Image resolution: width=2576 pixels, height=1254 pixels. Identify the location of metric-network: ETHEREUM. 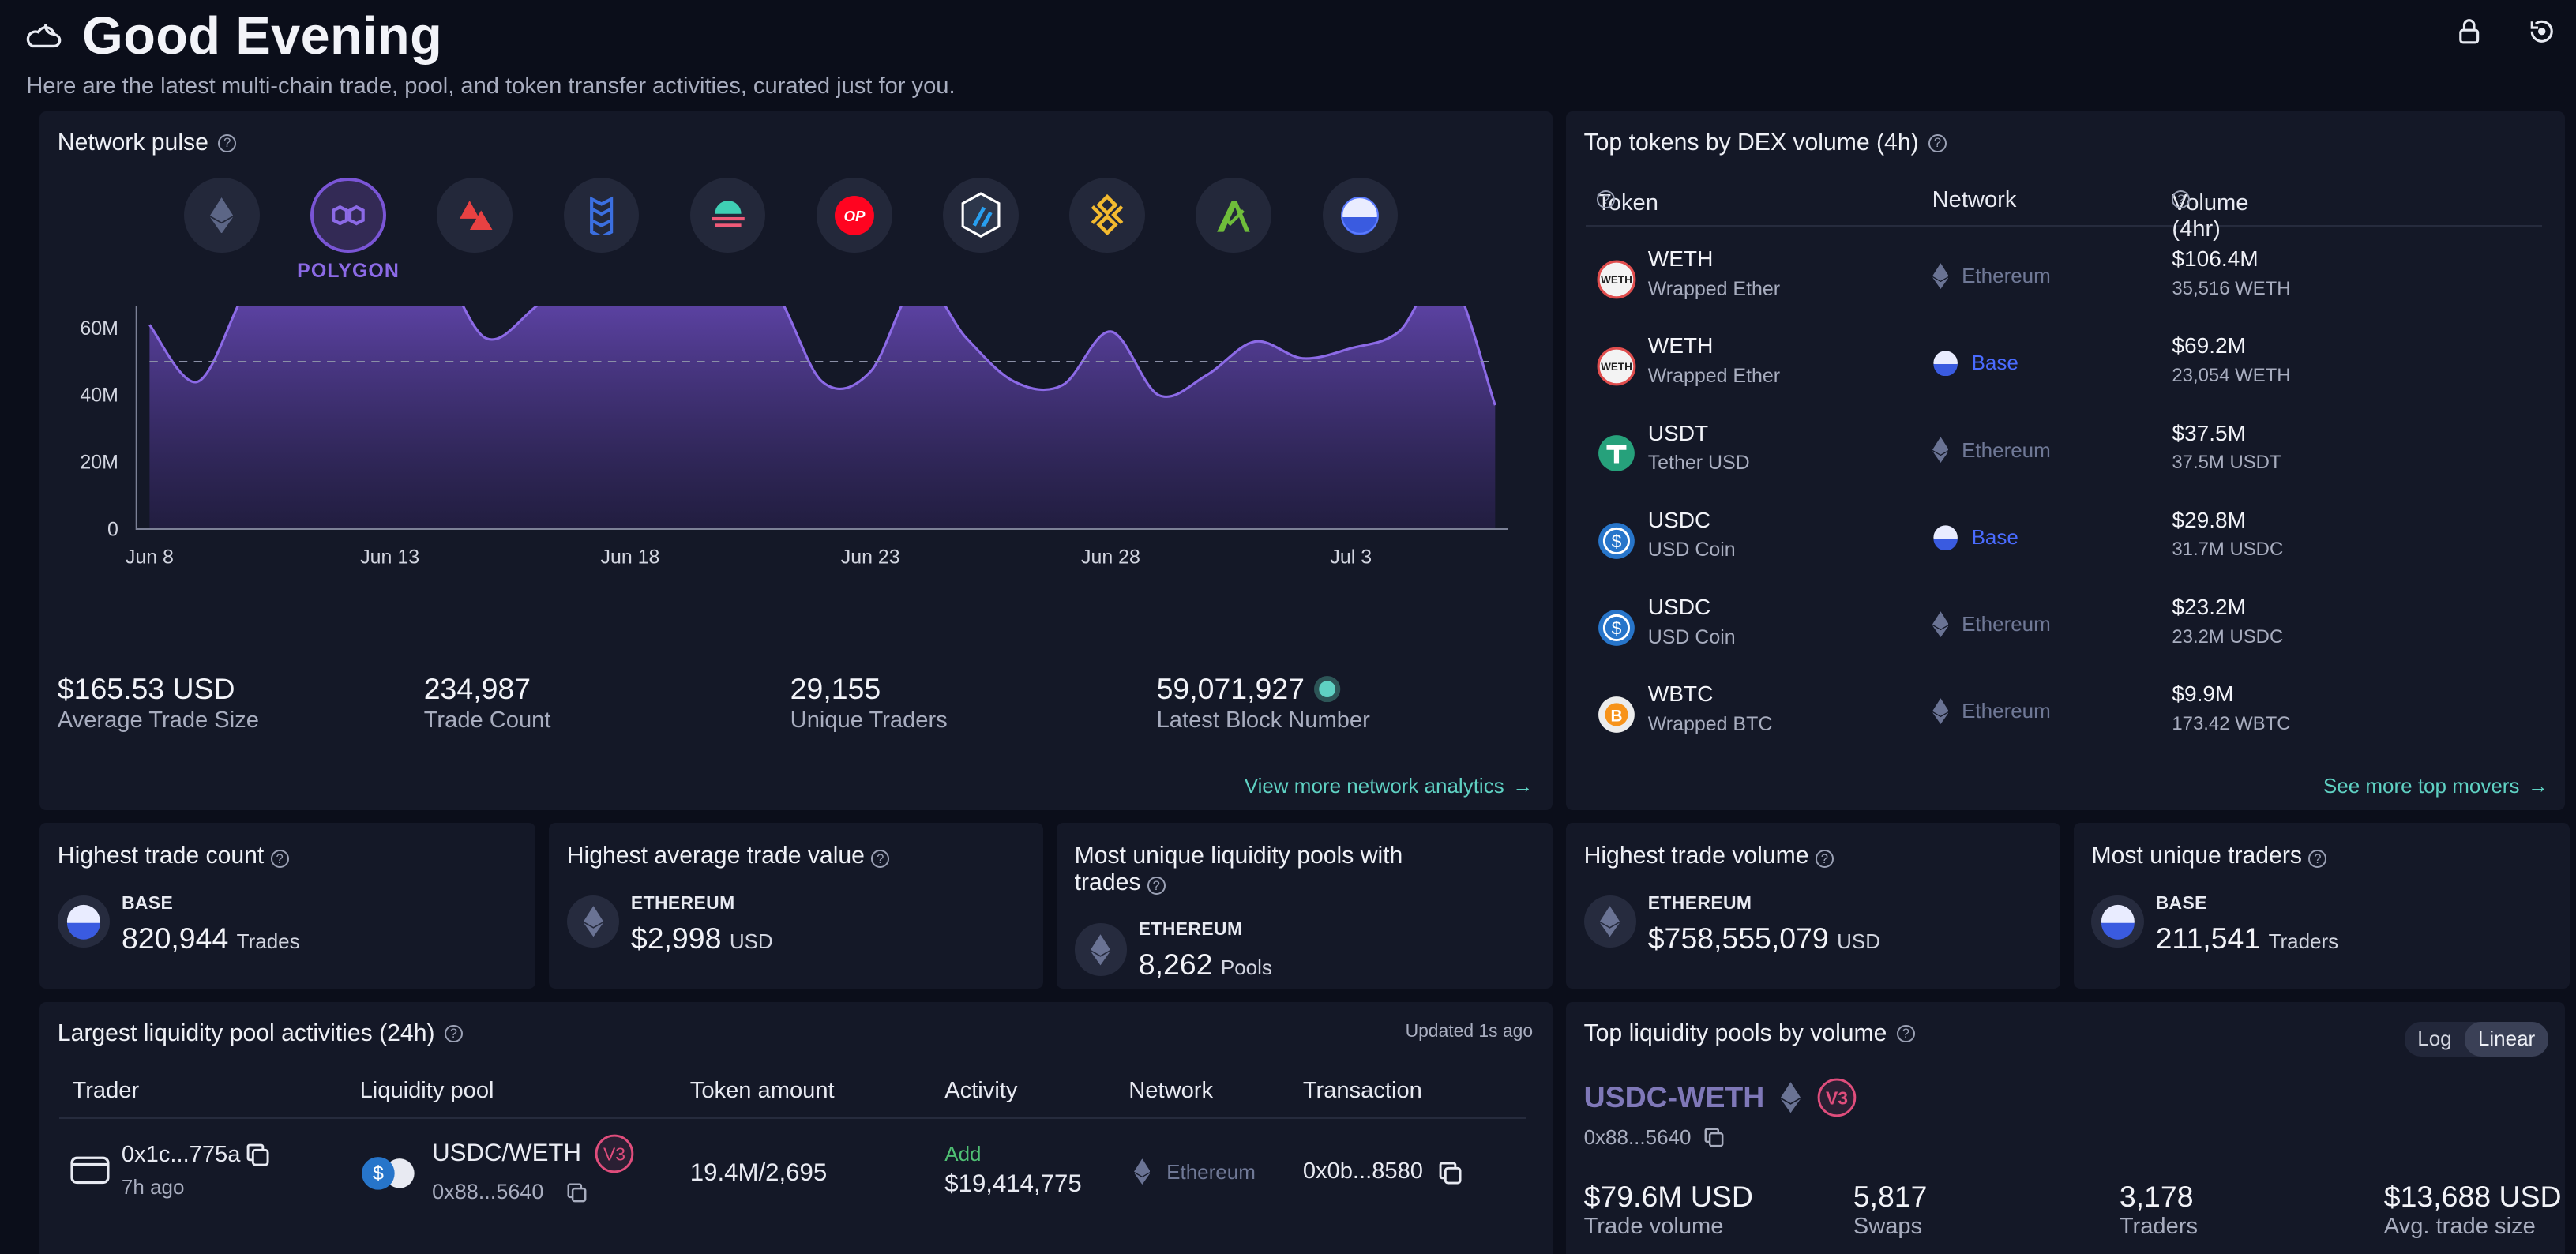
(1190, 928).